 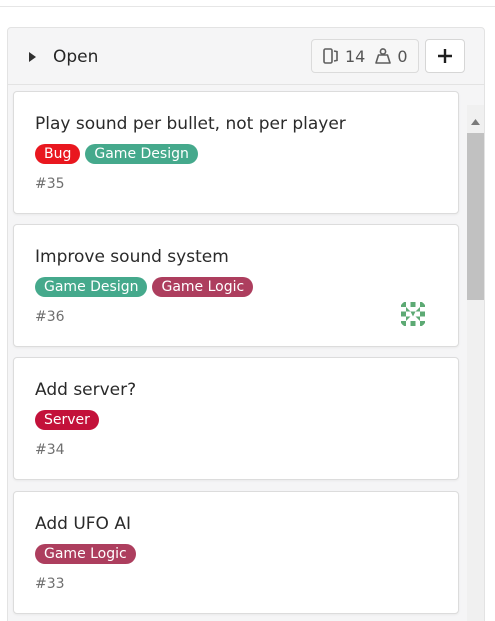 What do you see at coordinates (83, 524) in the screenshot?
I see `issue-title: Add UFO AI` at bounding box center [83, 524].